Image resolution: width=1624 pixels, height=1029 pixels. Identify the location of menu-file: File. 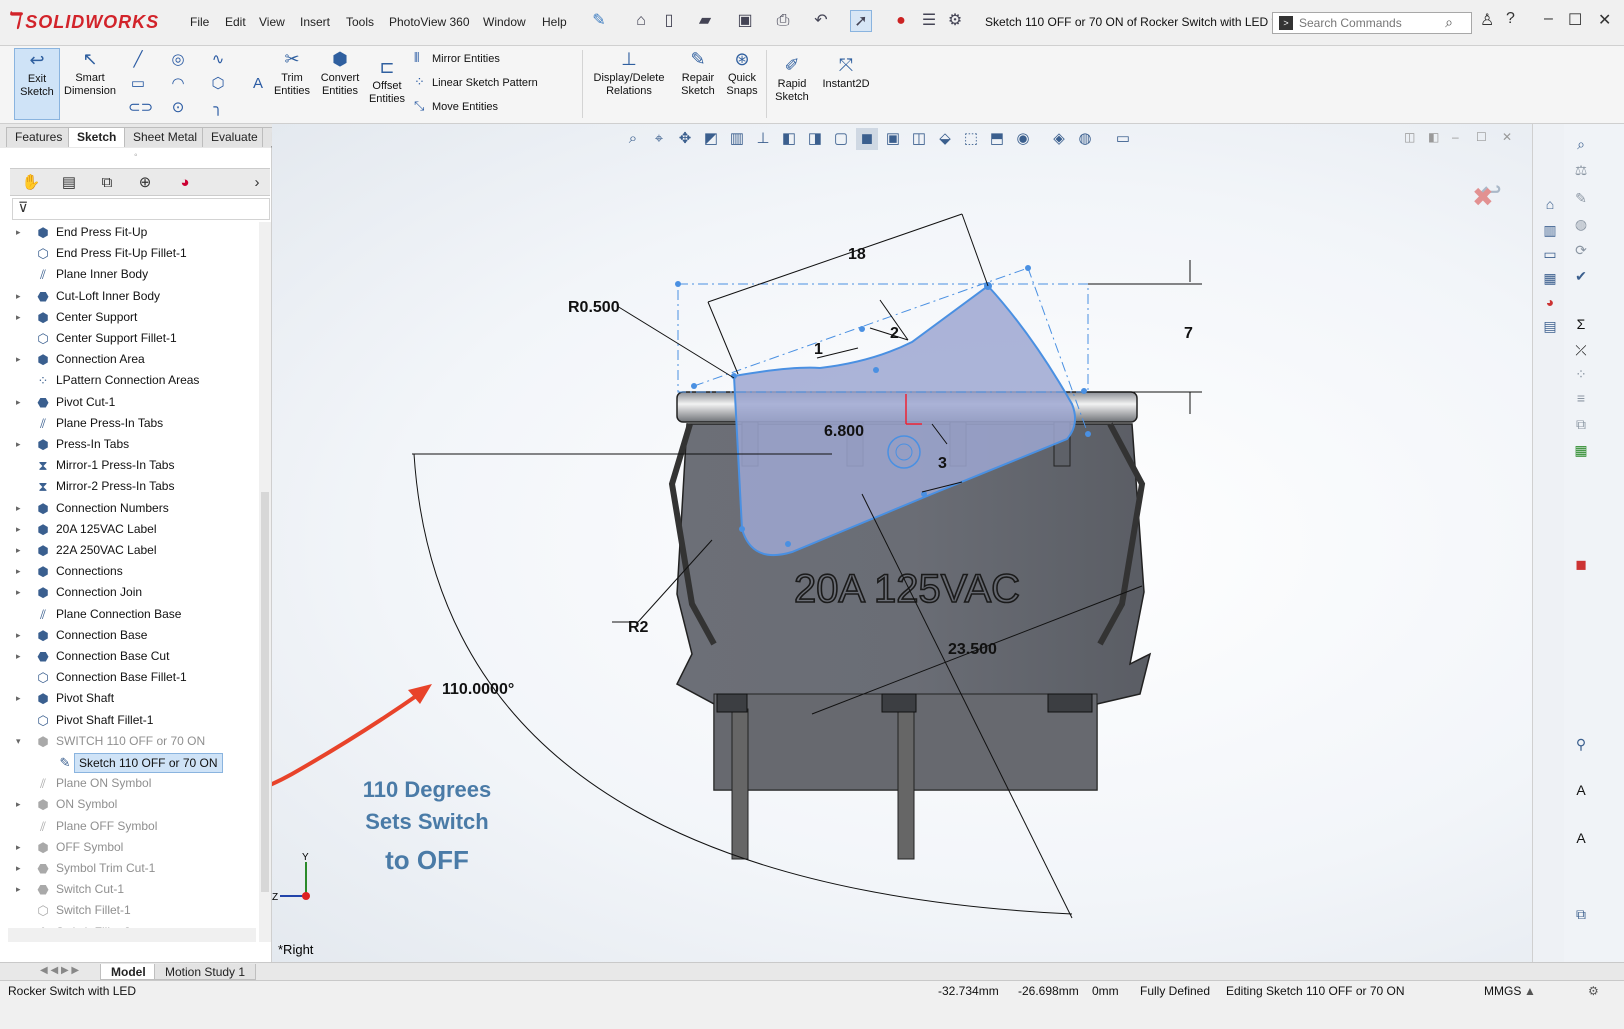
(199, 22).